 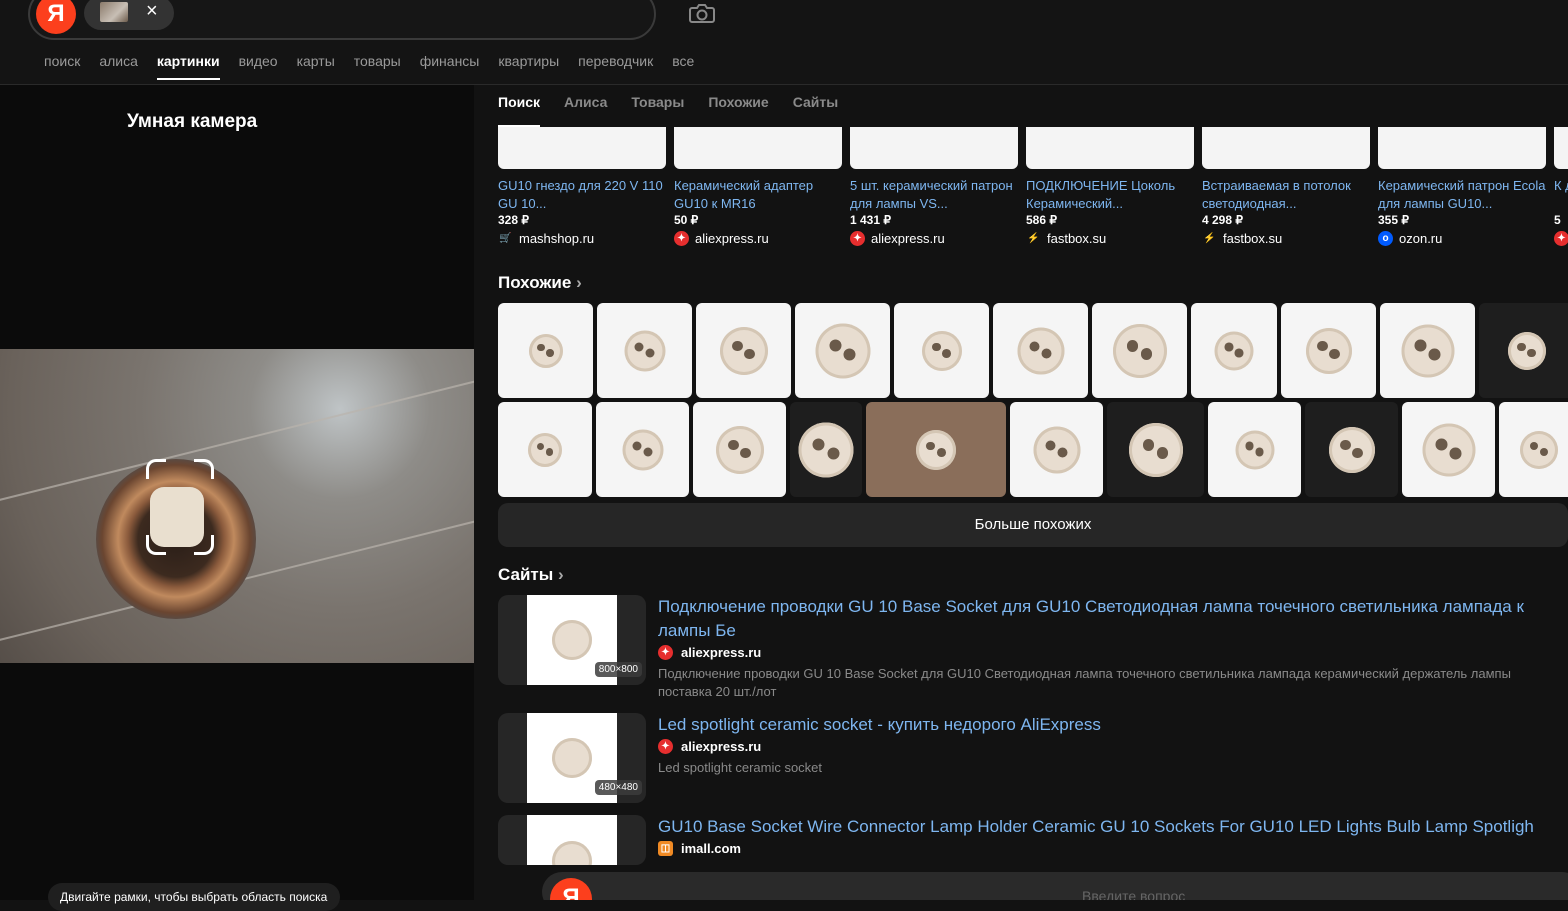 I want to click on nav-poisk: поиск, so click(x=62, y=65).